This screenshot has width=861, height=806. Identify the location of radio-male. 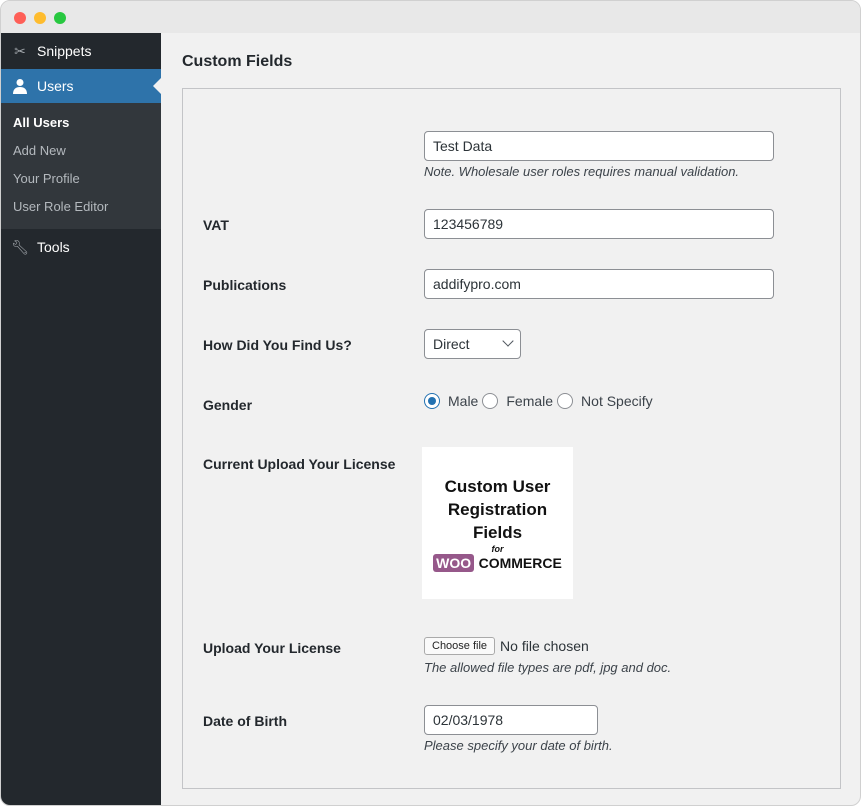
(432, 401).